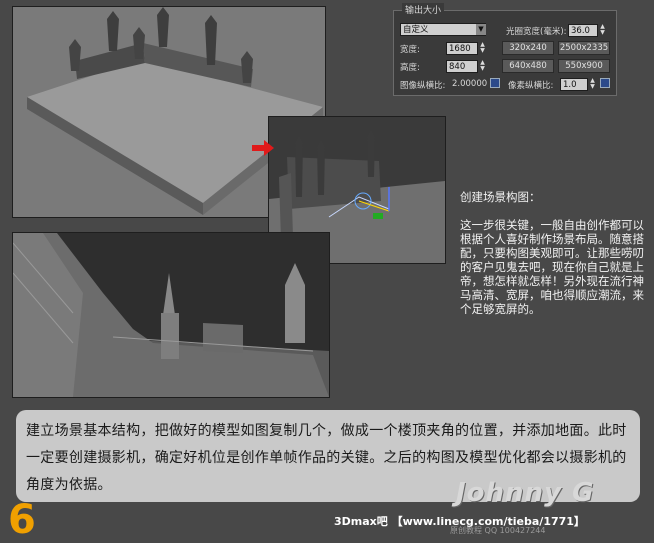  What do you see at coordinates (602, 30) in the screenshot?
I see `aperture-spinner-icon: ▲ ▼` at bounding box center [602, 30].